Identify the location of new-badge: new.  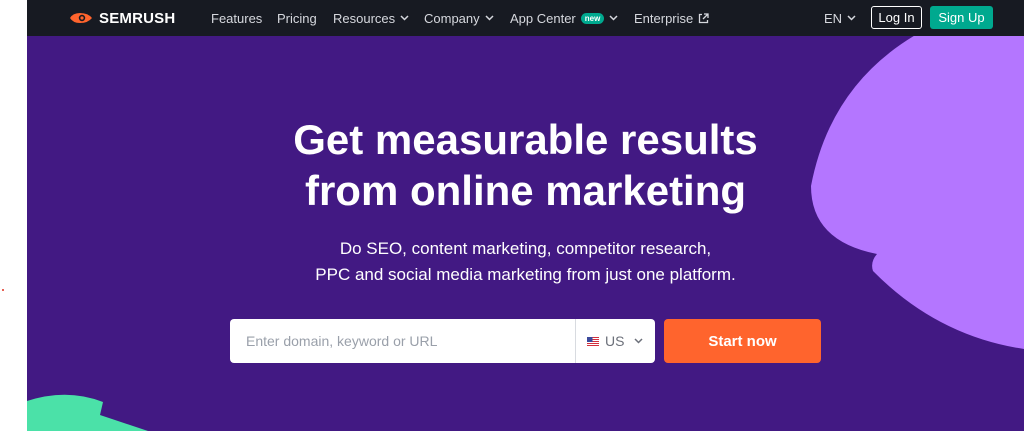
(592, 18).